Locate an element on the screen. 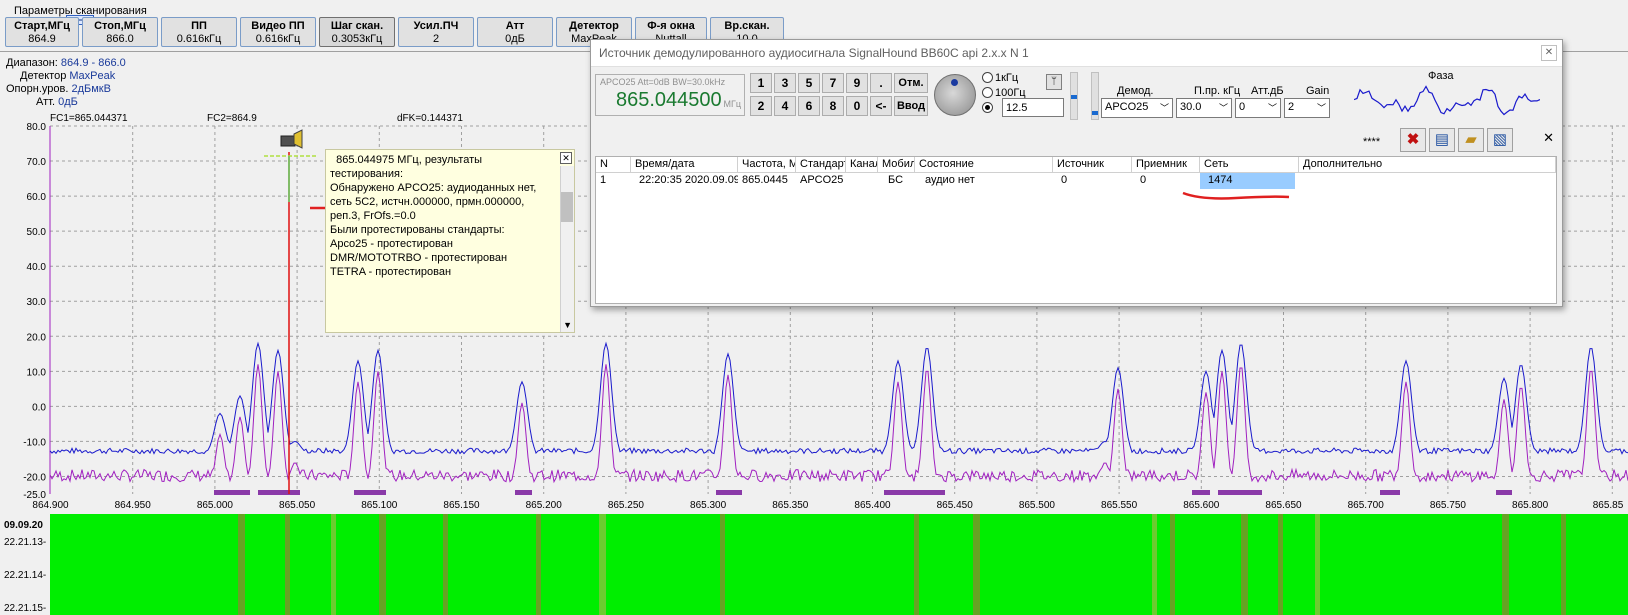  step-1khz-label: 1кГц is located at coordinates (1007, 78).